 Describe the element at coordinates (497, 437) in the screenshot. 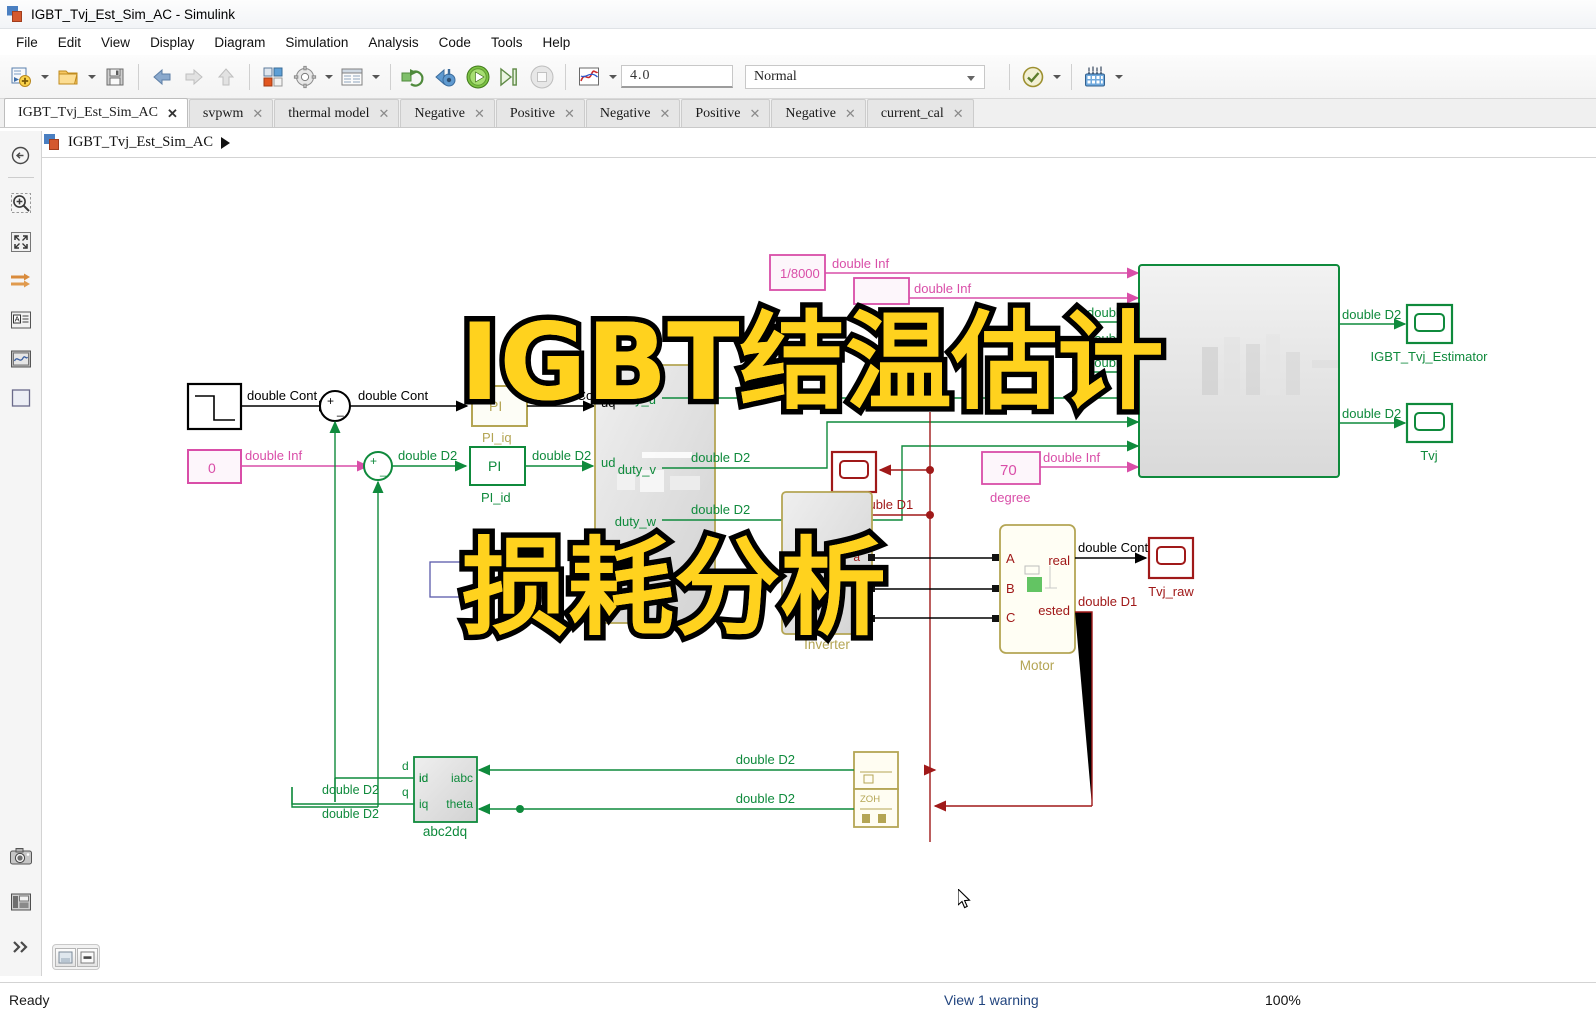

I see `pi-iq-caption: PI_iq` at that location.